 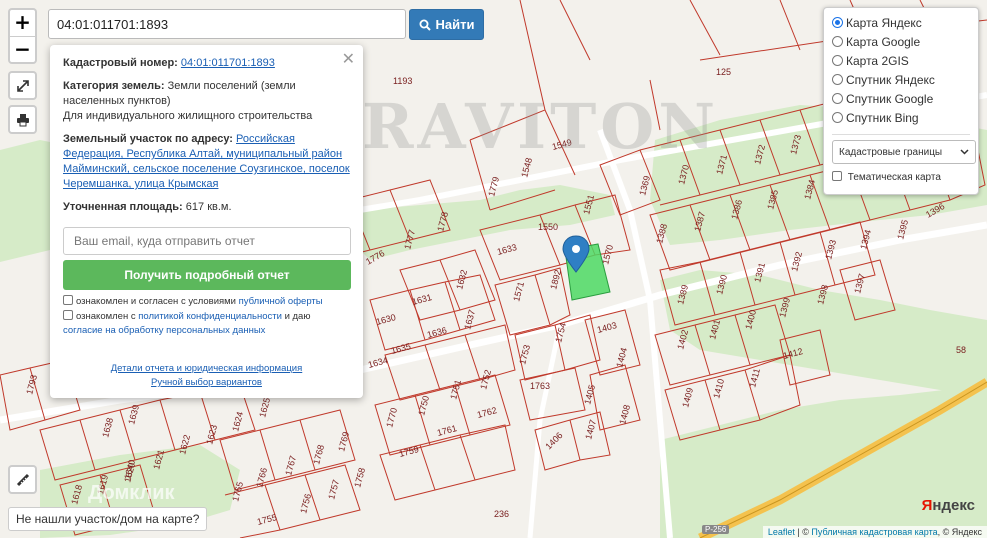 What do you see at coordinates (555, 280) in the screenshot?
I see `svg-text: 1892` at bounding box center [555, 280].